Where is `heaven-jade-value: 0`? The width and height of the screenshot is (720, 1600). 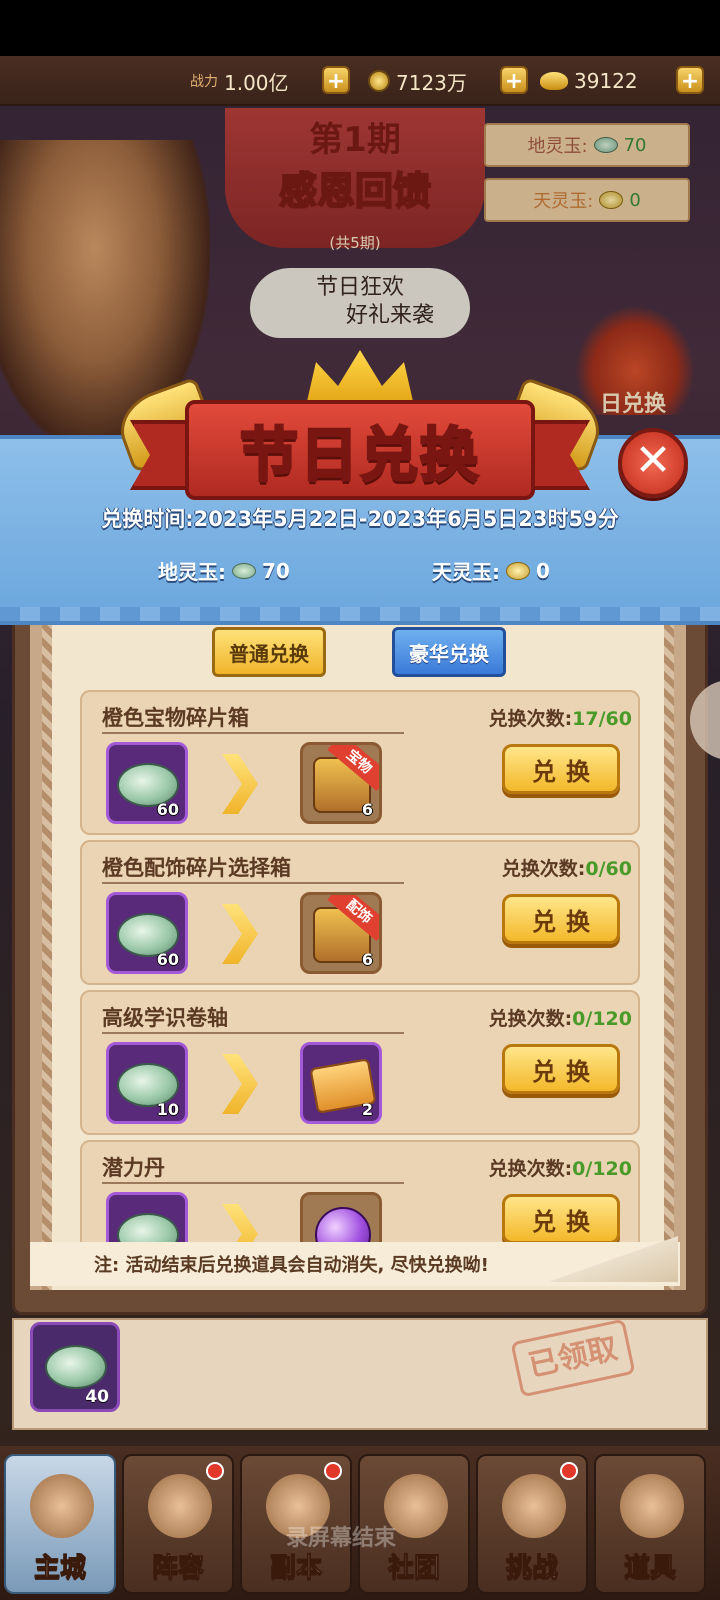
heaven-jade-value: 0 is located at coordinates (543, 570).